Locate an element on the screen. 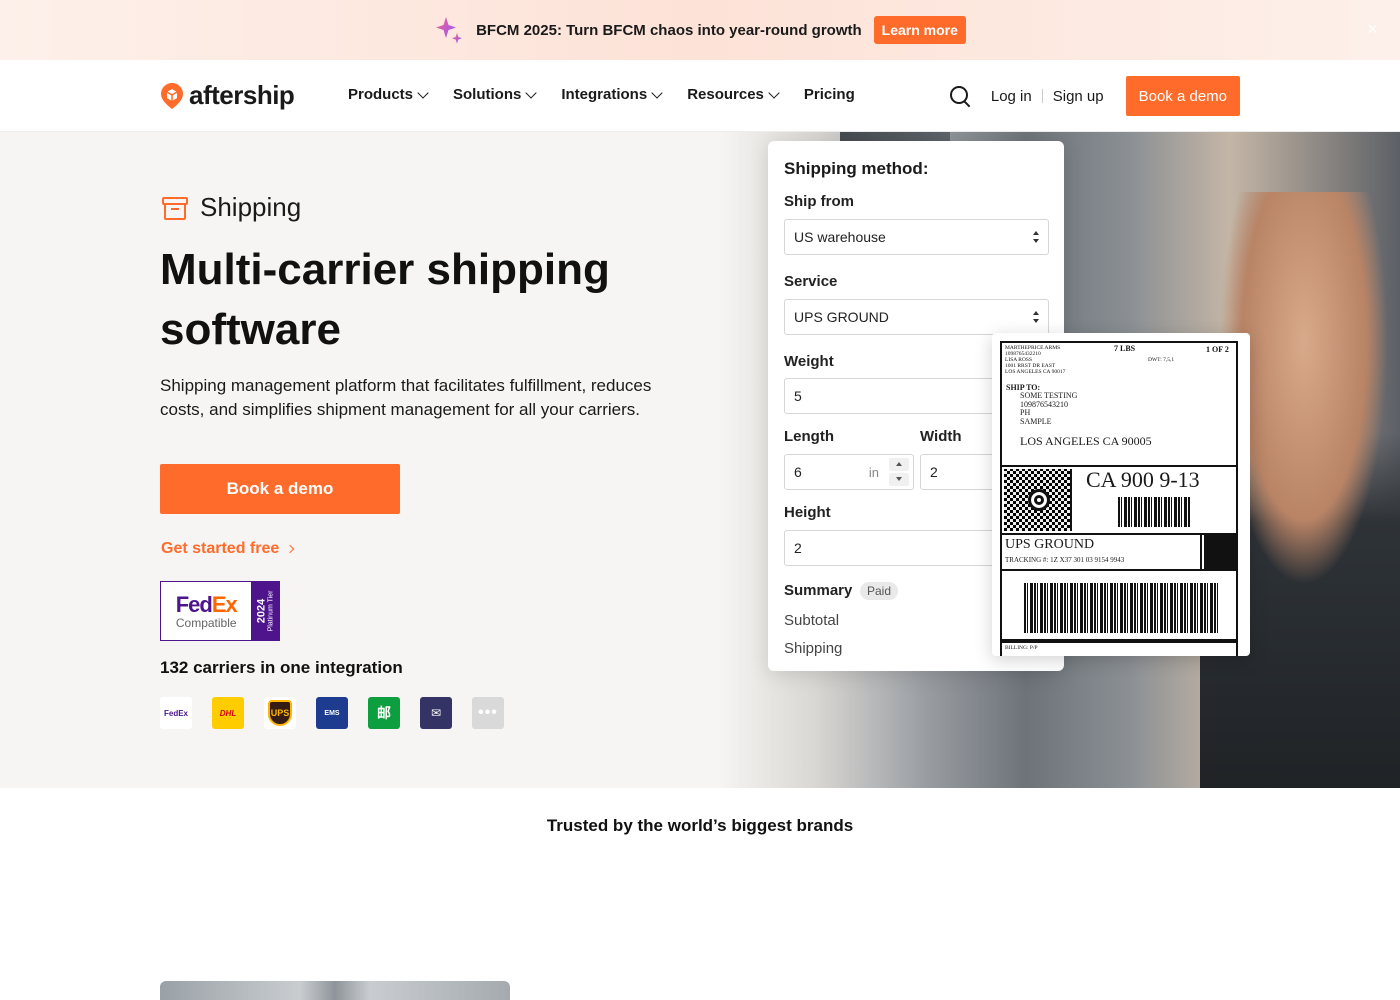 The width and height of the screenshot is (1400, 1000). nav-products: Products is located at coordinates (388, 94).